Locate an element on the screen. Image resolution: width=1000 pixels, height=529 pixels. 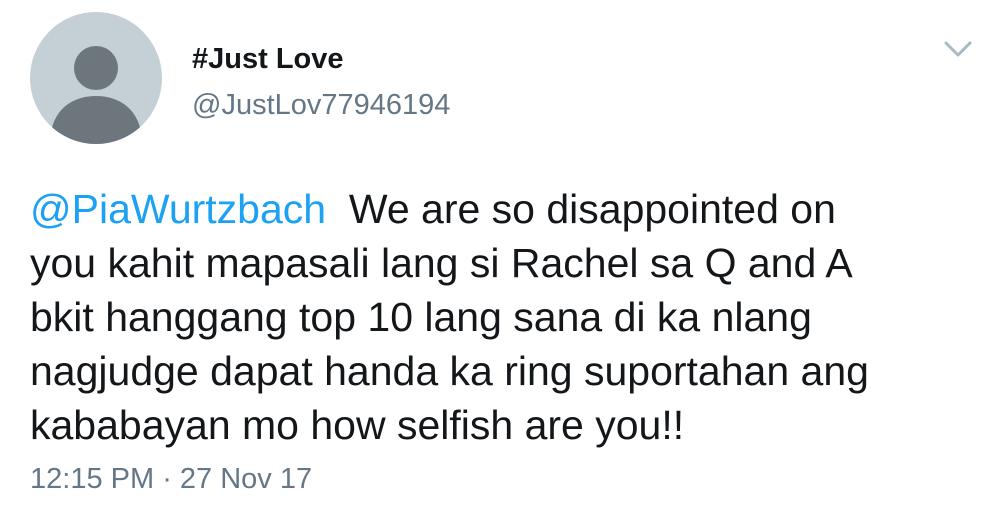
default-avatar-icon is located at coordinates (96, 95).